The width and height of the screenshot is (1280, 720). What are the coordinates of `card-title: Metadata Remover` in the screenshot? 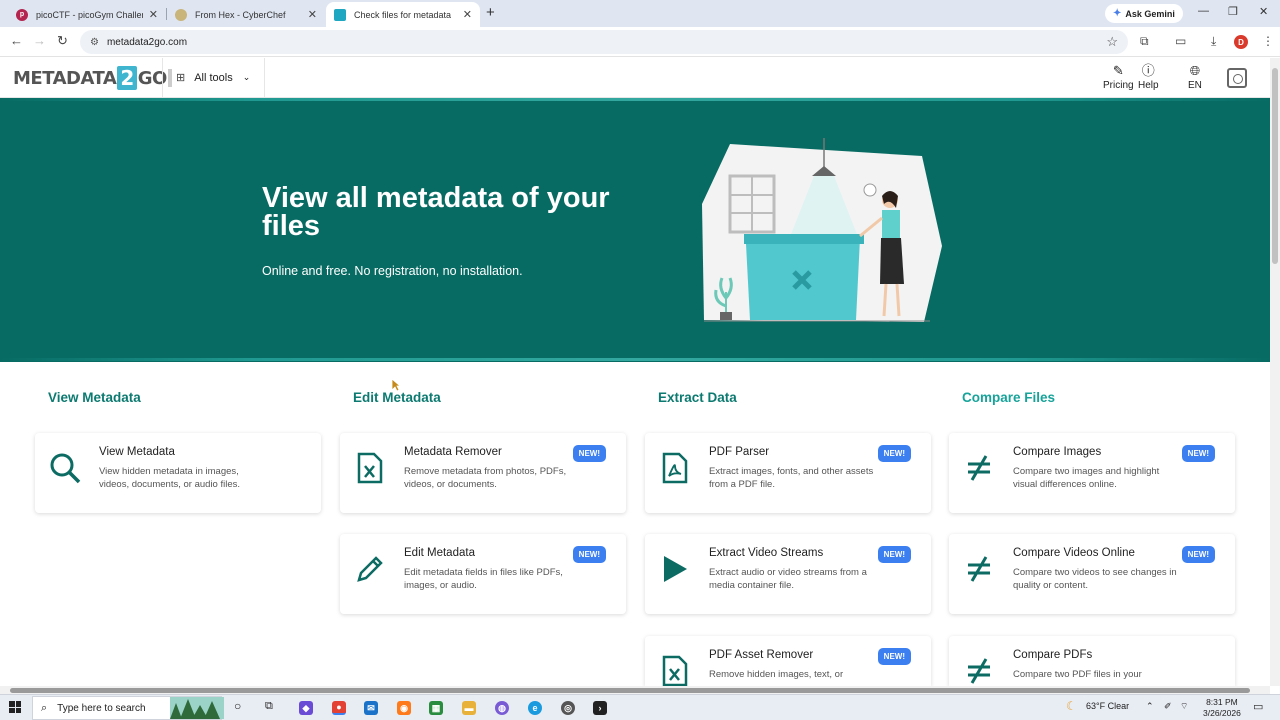 It's located at (453, 452).